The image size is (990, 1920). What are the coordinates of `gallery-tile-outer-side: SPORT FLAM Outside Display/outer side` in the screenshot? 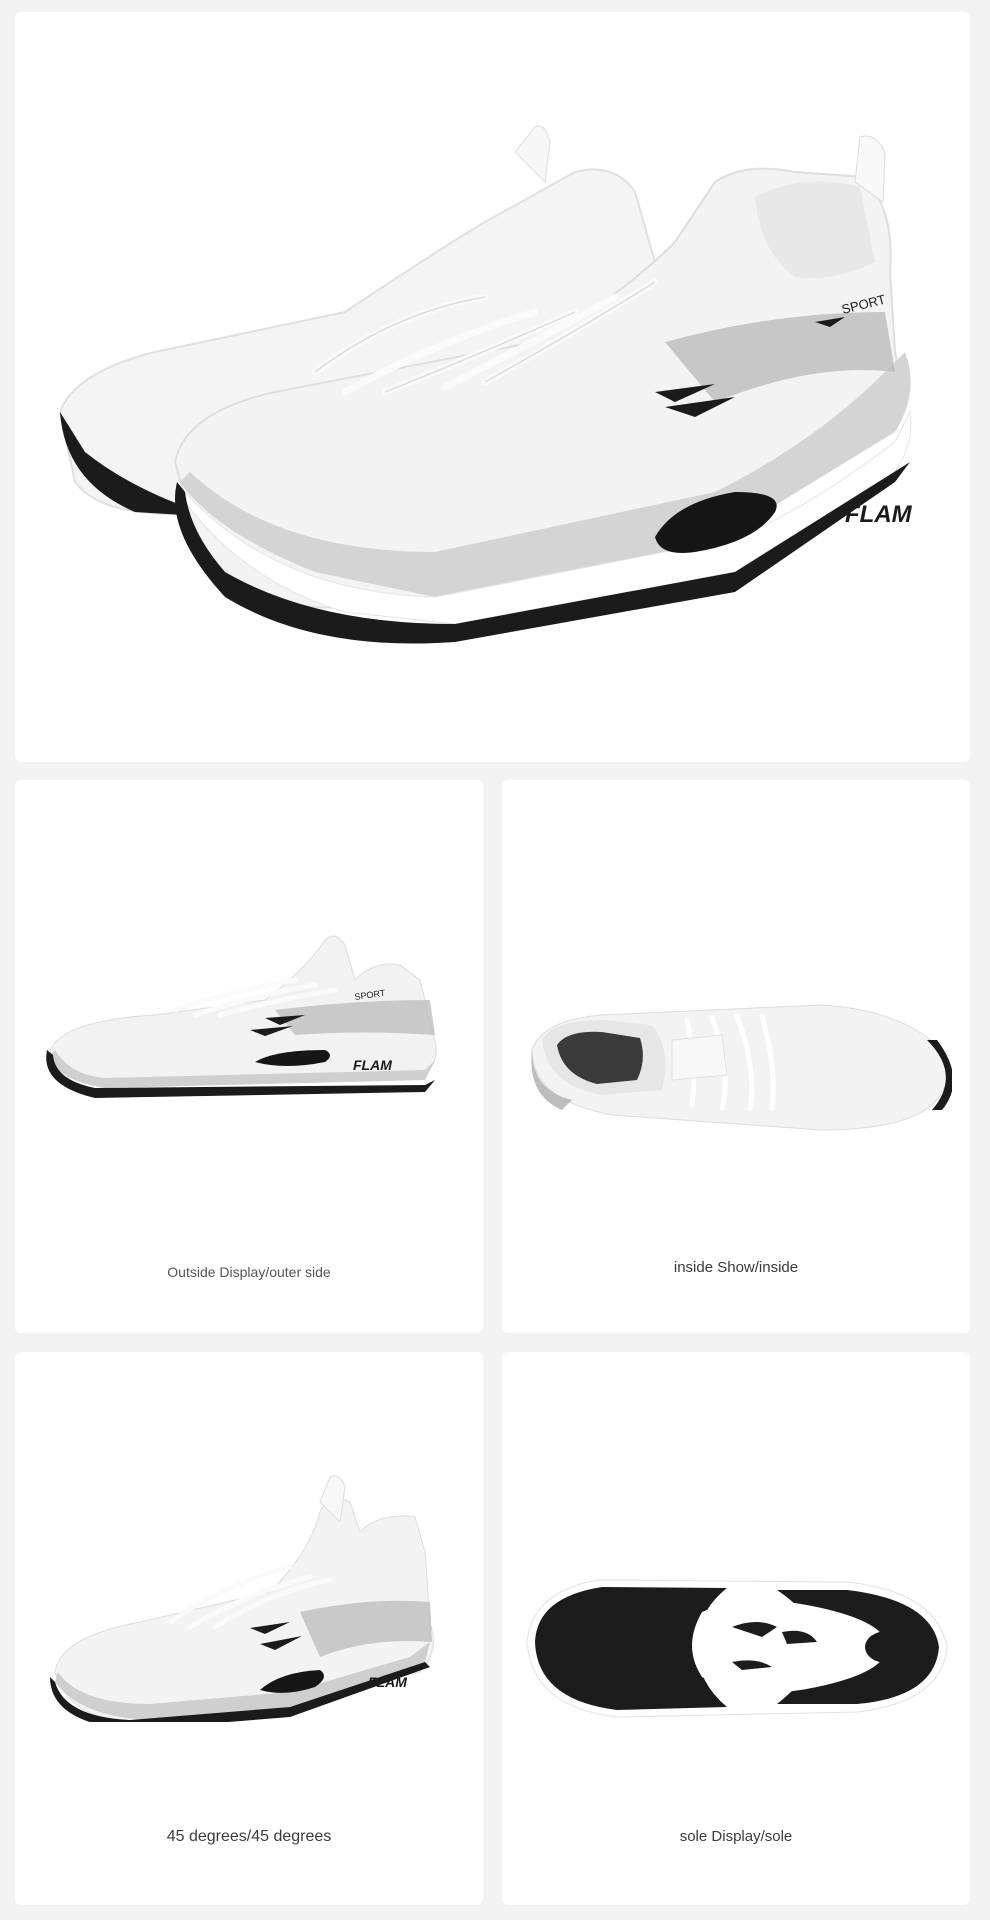 It's located at (249, 1056).